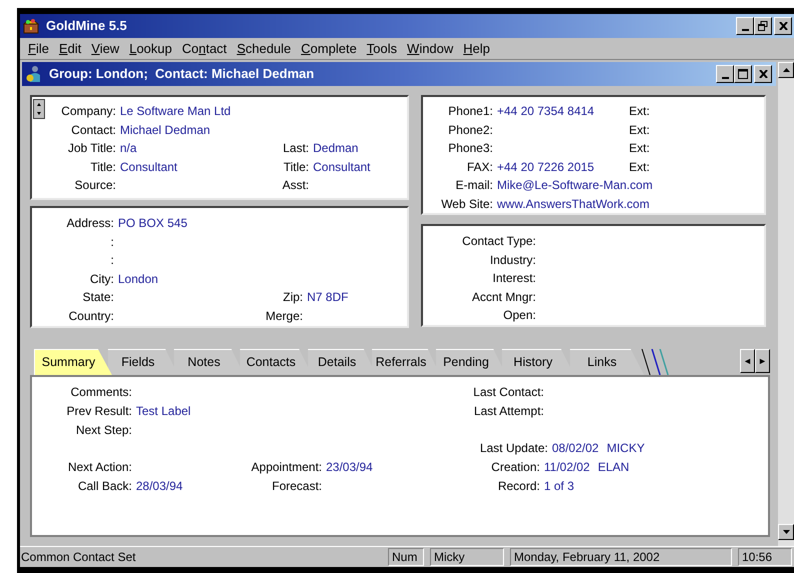  What do you see at coordinates (296, 486) in the screenshot?
I see `field-label: Forecast:` at bounding box center [296, 486].